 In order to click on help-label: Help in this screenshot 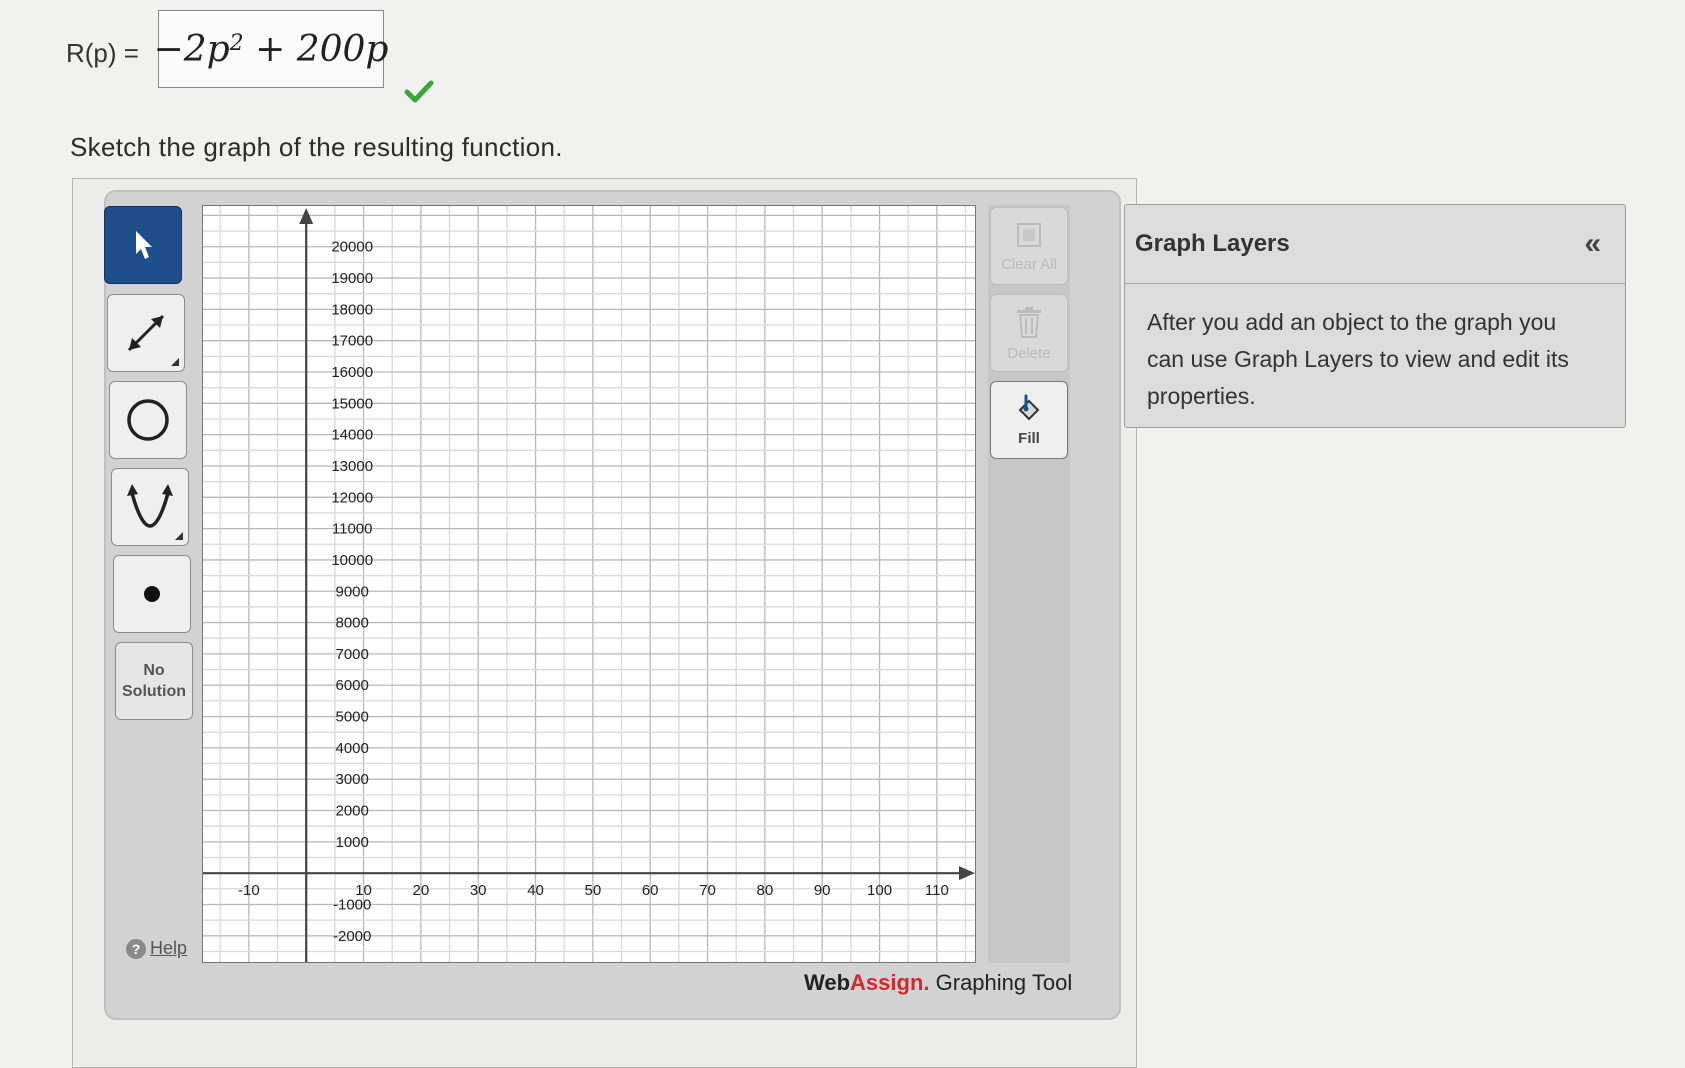, I will do `click(169, 948)`.